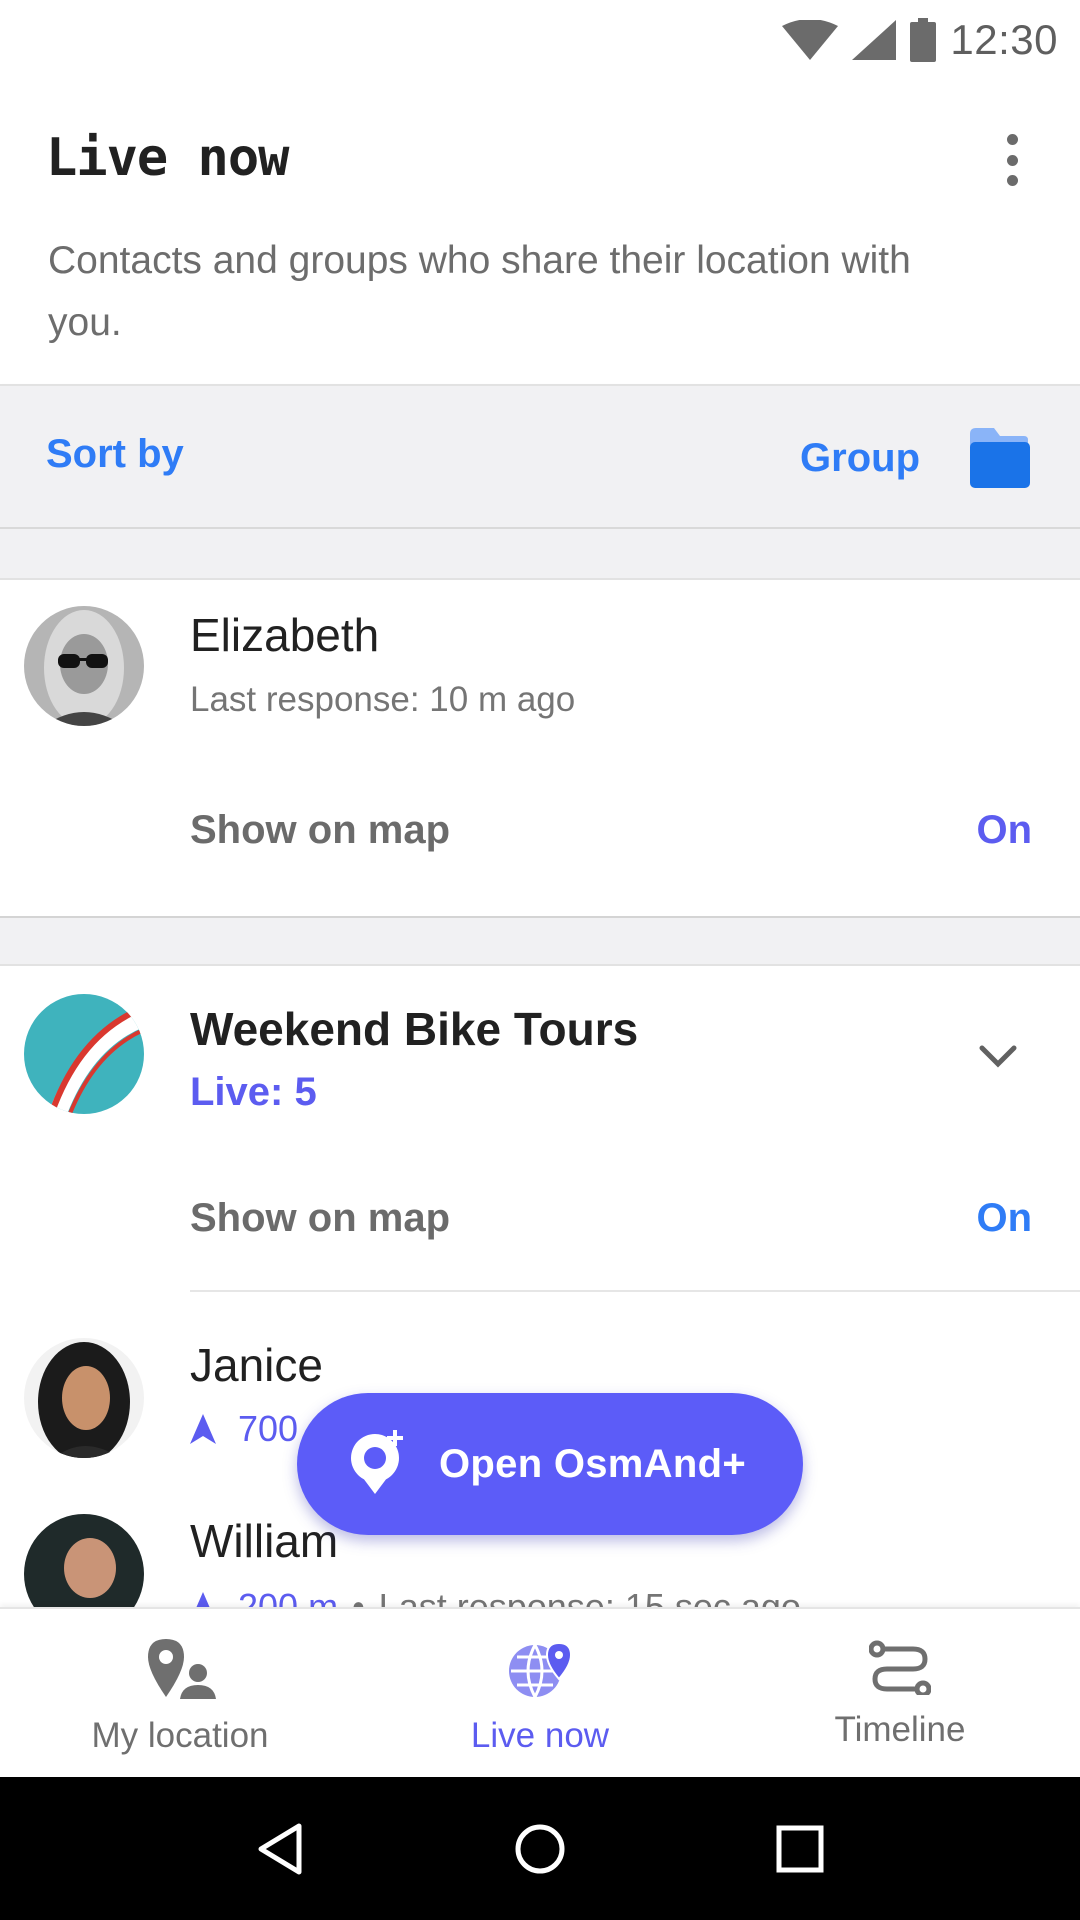  Describe the element at coordinates (115, 454) in the screenshot. I see `sort-by-label: Sort by` at that location.